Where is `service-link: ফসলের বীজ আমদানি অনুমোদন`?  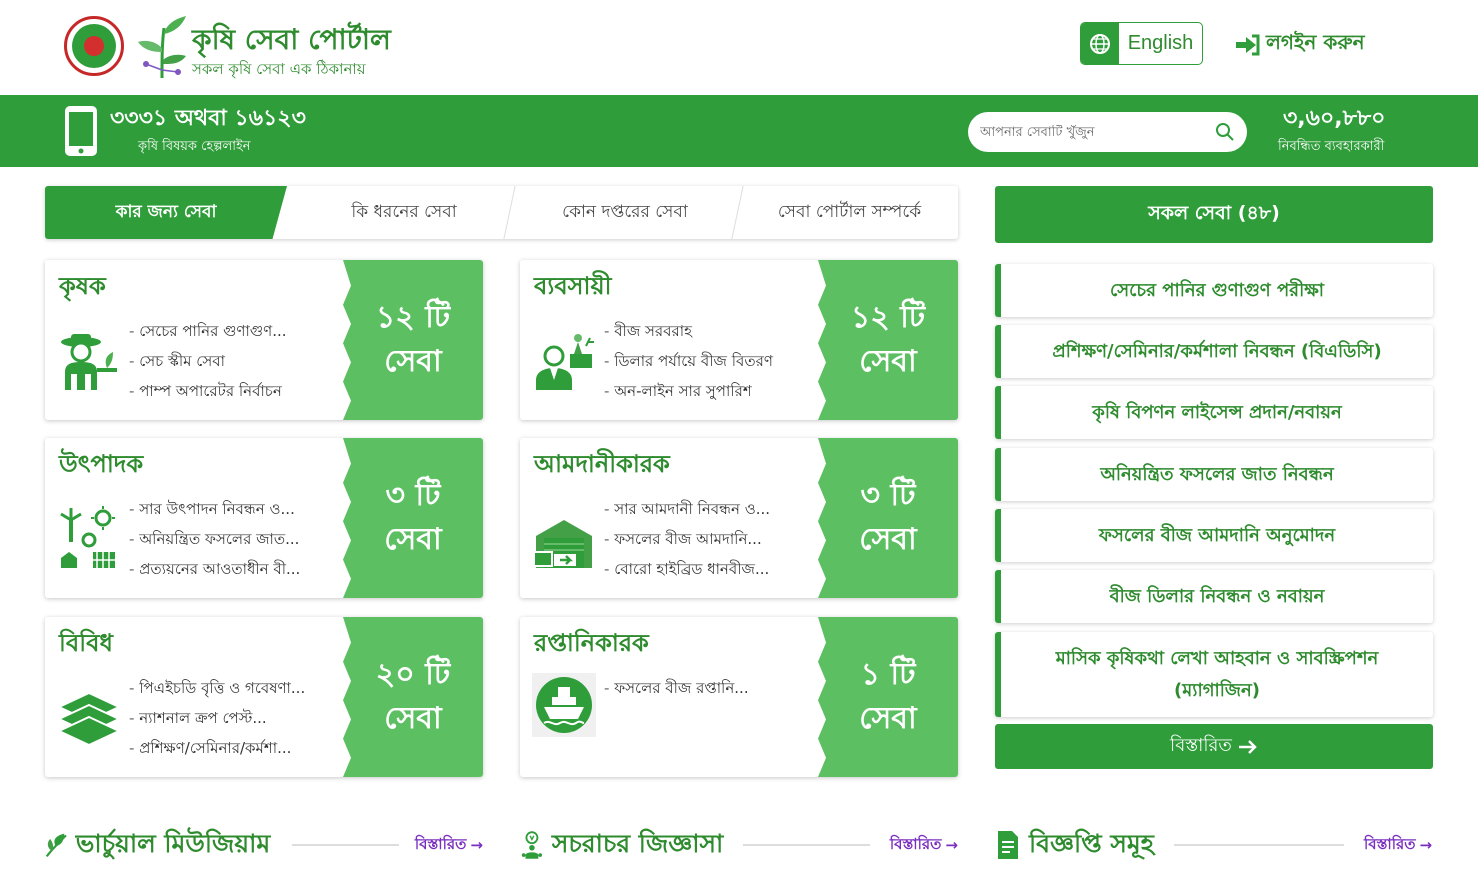
service-link: ফসলের বীজ আমদানি অনুমোদন is located at coordinates (1214, 535).